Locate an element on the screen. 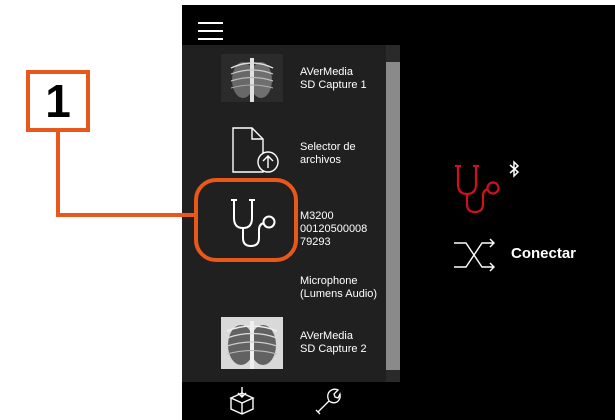 The image size is (615, 420). wrench-icon is located at coordinates (327, 401).